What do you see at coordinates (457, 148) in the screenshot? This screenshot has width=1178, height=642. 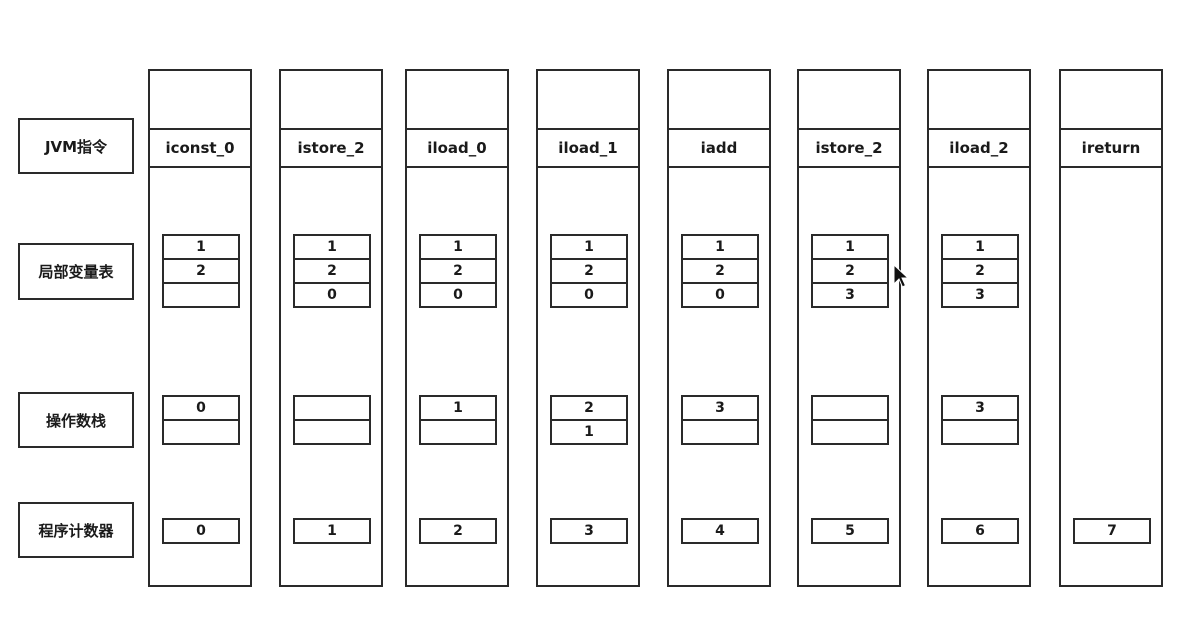 I see `instruction-cell: iload_0` at bounding box center [457, 148].